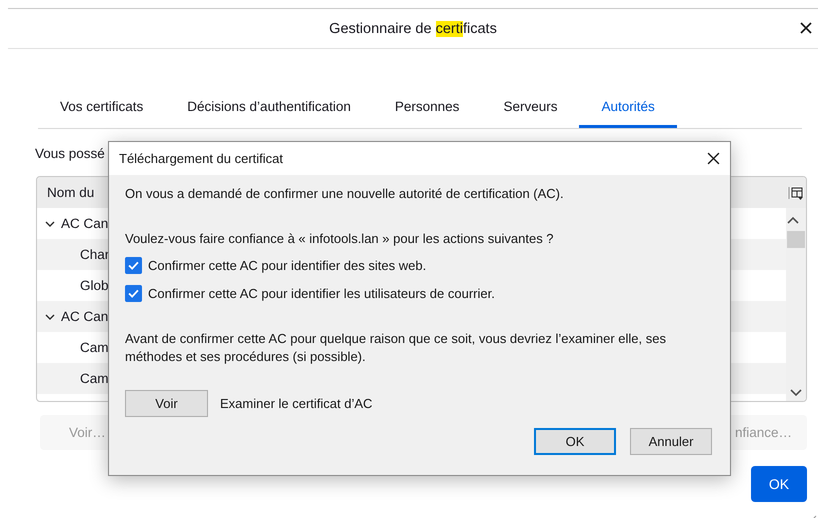  I want to click on intro-text: Vous possé, so click(70, 153).